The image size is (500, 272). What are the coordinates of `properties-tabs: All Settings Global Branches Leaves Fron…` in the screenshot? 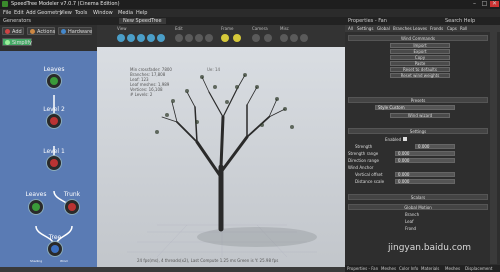 It's located at (422, 28).